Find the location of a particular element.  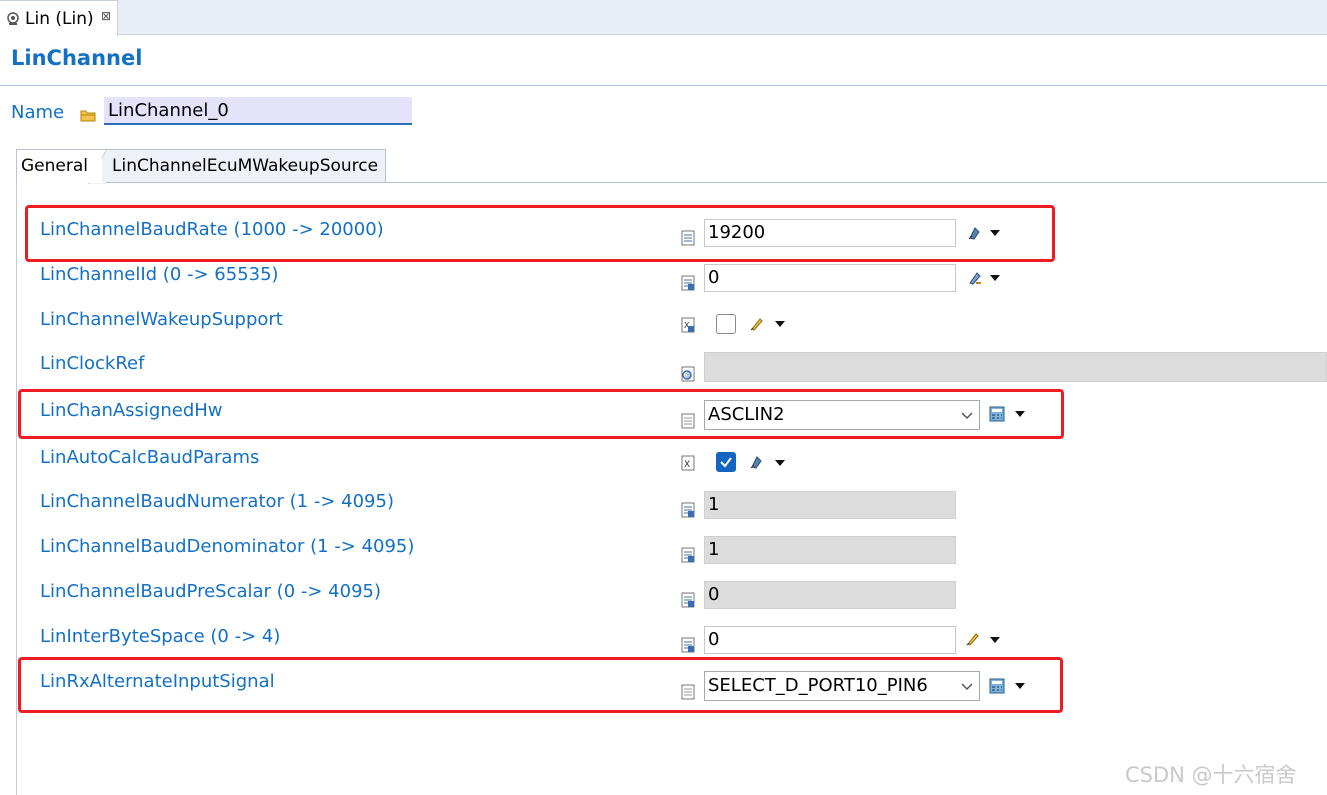

check-icon is located at coordinates (726, 462).